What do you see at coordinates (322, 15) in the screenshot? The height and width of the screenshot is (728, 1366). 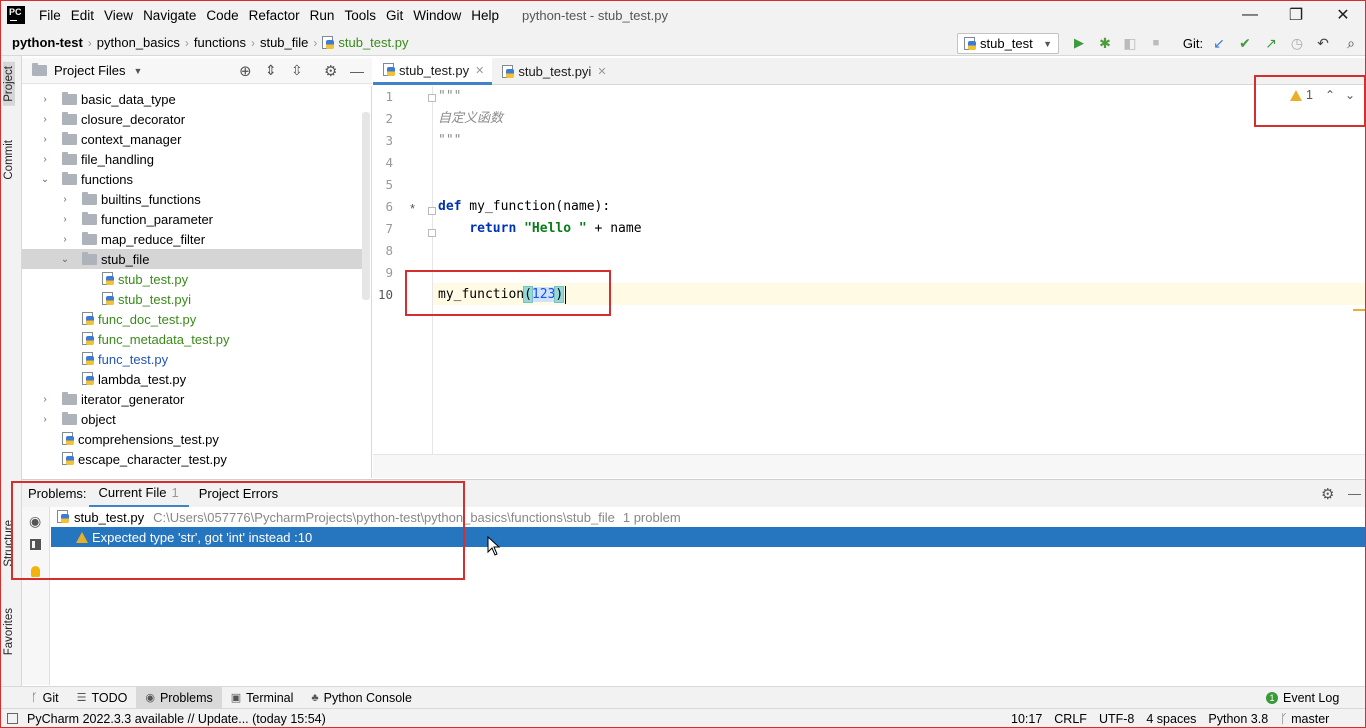 I see `menu-run: Run` at bounding box center [322, 15].